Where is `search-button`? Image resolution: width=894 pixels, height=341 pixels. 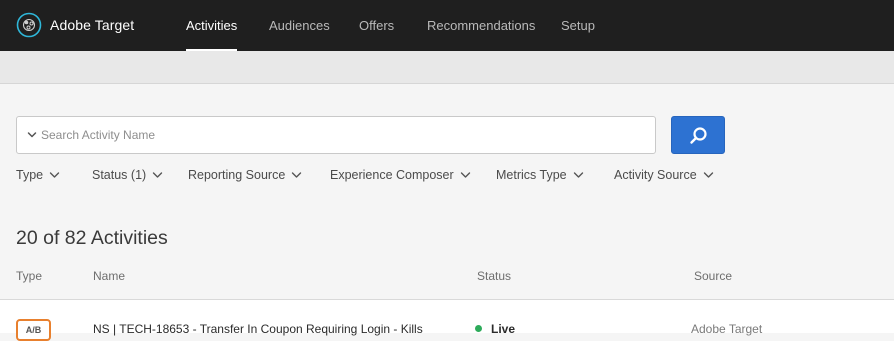
search-button is located at coordinates (698, 135).